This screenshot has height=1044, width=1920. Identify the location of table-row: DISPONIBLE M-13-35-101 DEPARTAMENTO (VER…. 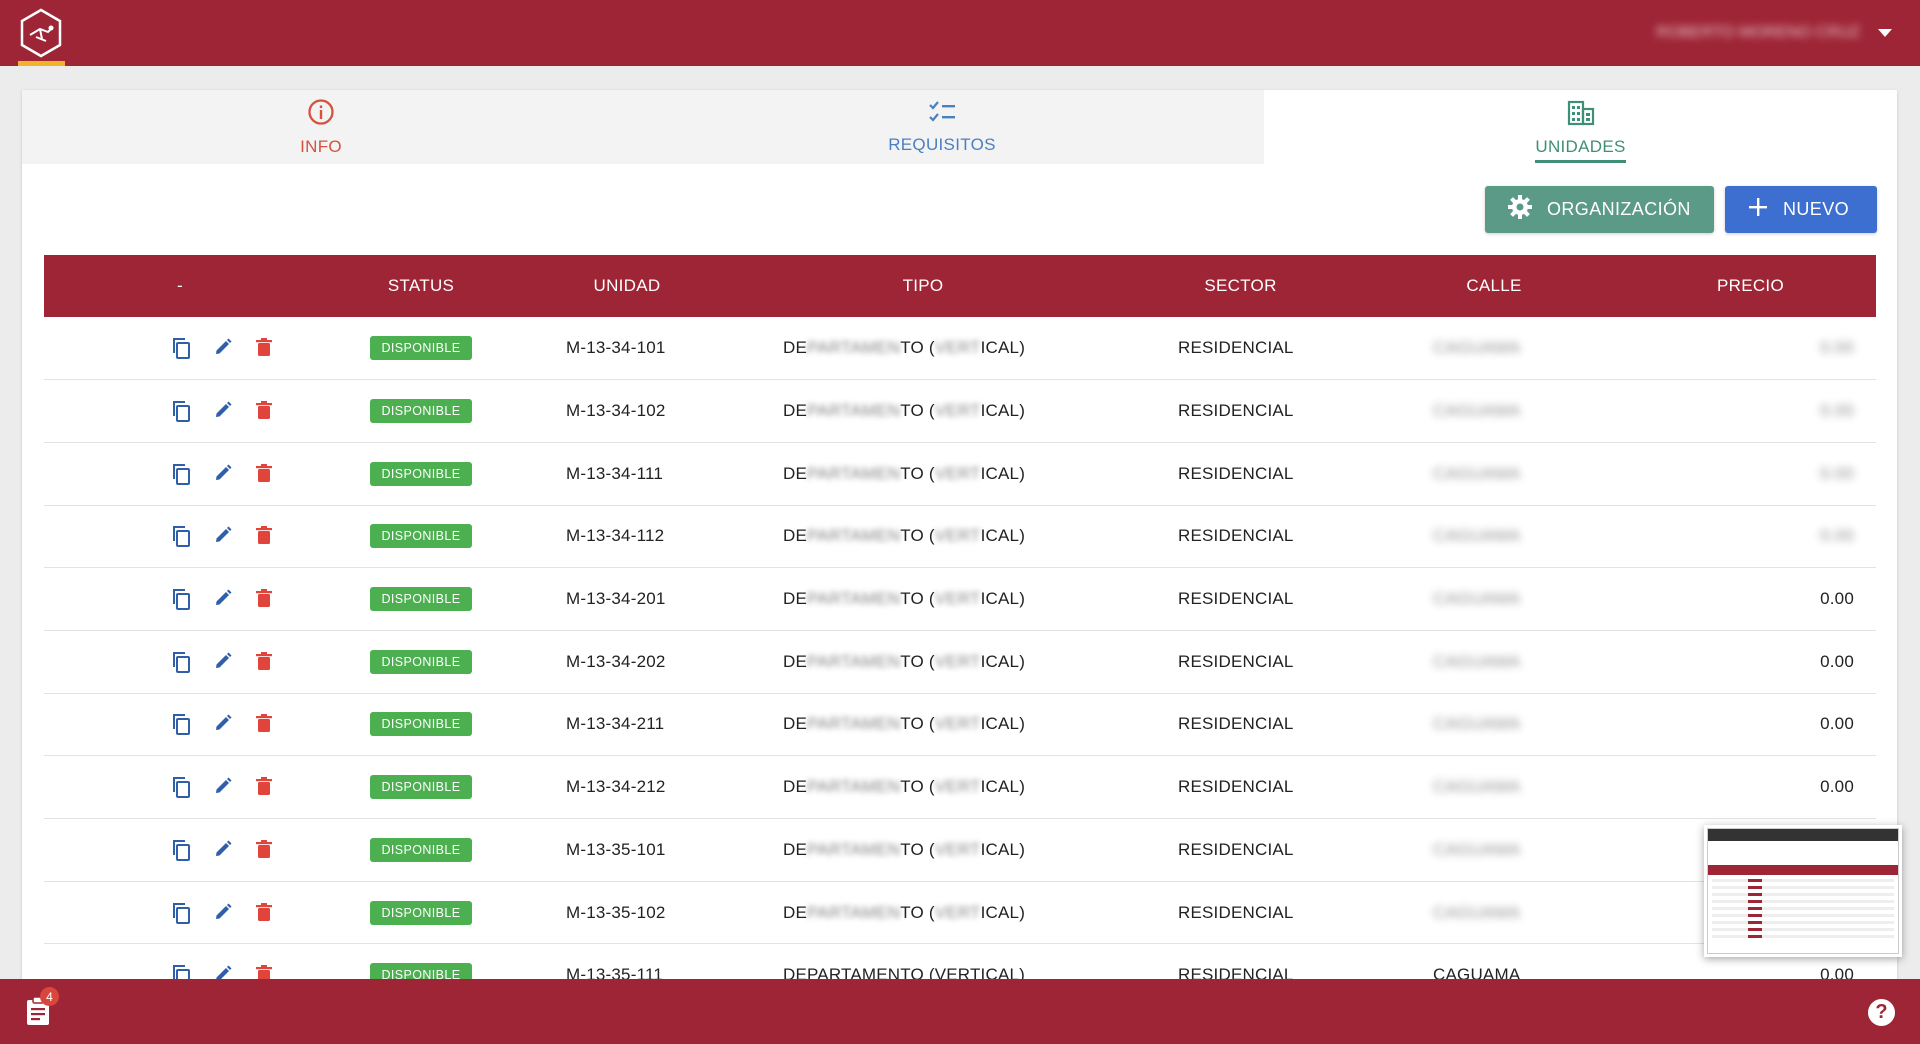
(960, 850).